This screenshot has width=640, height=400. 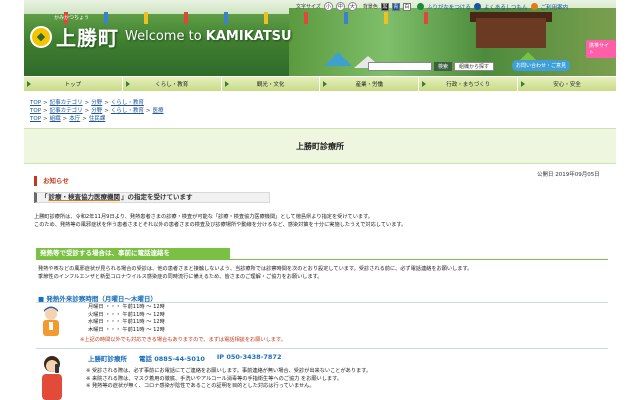 What do you see at coordinates (534, 6) in the screenshot?
I see `usage-icon` at bounding box center [534, 6].